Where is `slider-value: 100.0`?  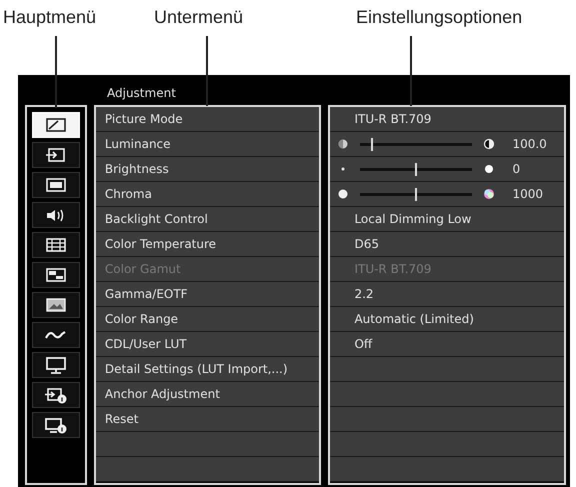
slider-value: 100.0 is located at coordinates (529, 144).